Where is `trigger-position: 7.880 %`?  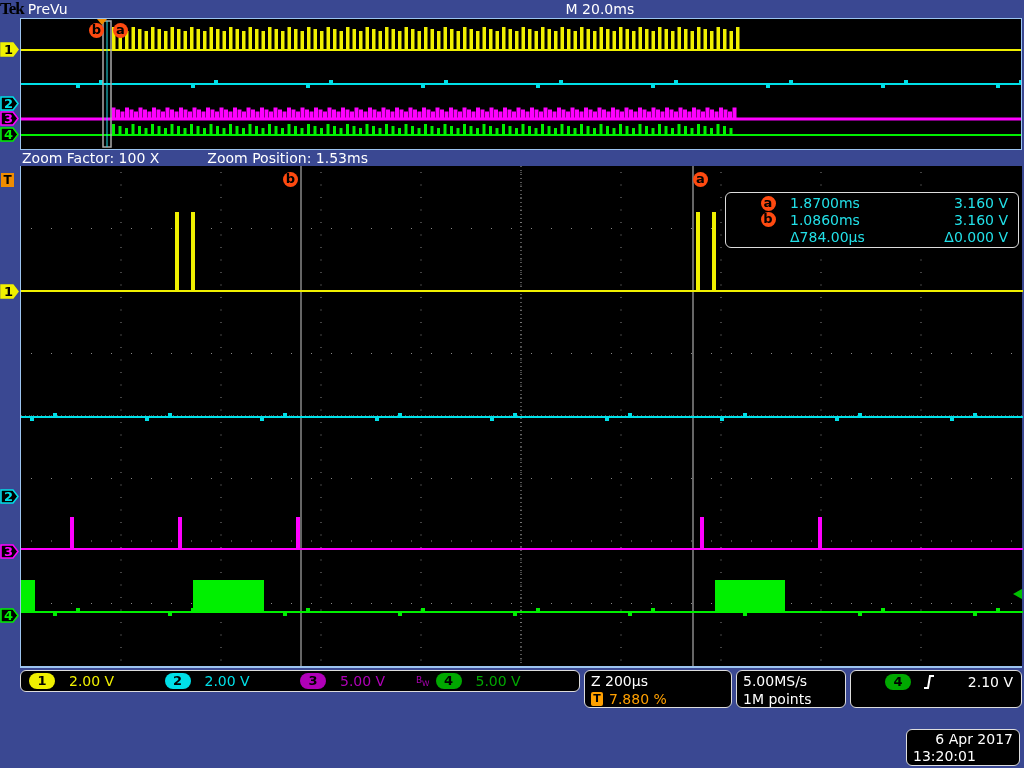
trigger-position: 7.880 % is located at coordinates (638, 699).